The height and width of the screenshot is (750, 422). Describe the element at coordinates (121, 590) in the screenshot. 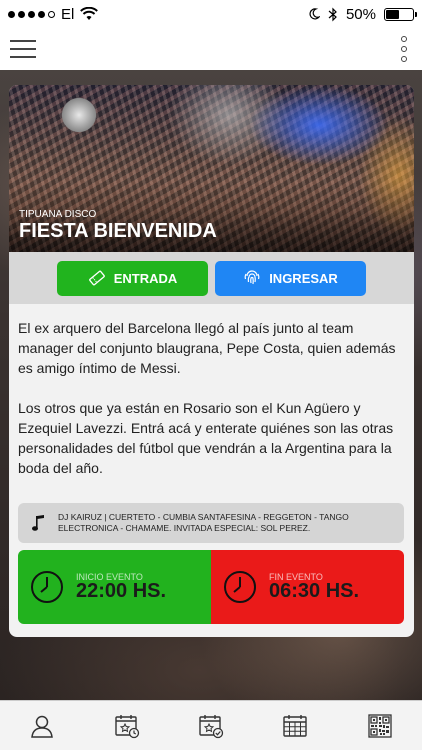

I see `start-time-value: 22:00 HS.` at that location.